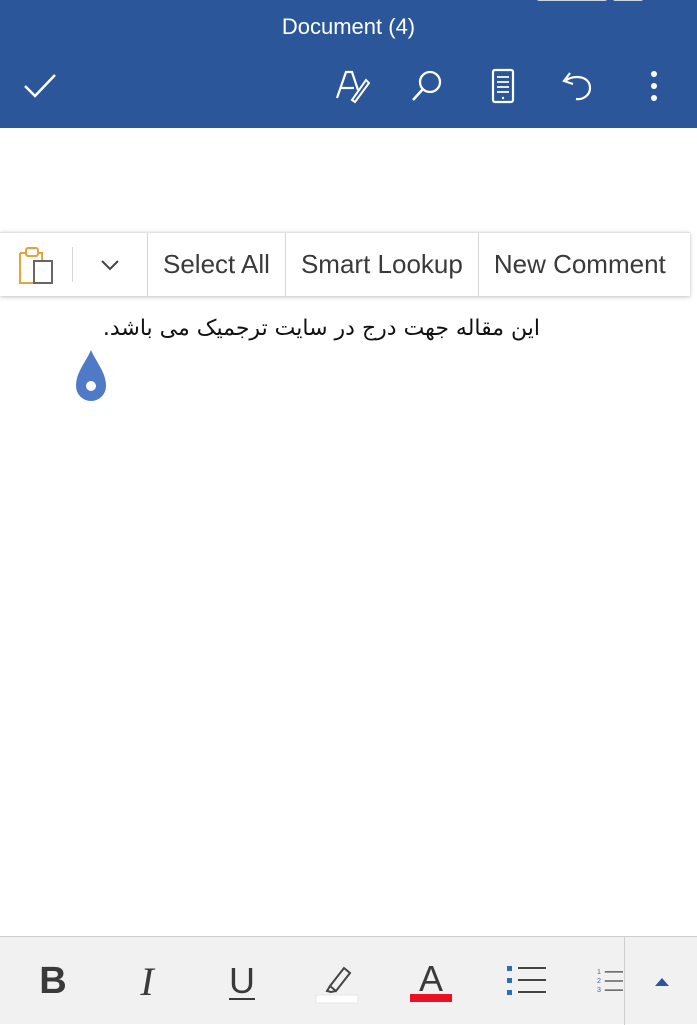  I want to click on paste-icon, so click(36, 265).